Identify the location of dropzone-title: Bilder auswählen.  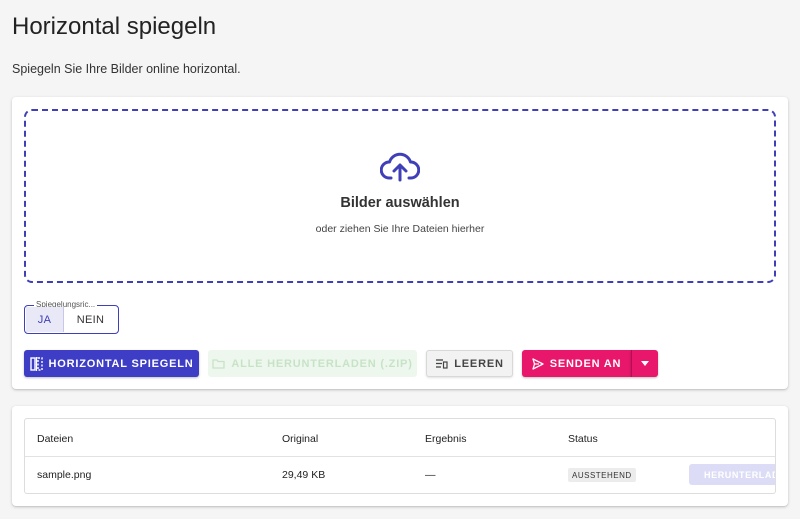
(400, 203).